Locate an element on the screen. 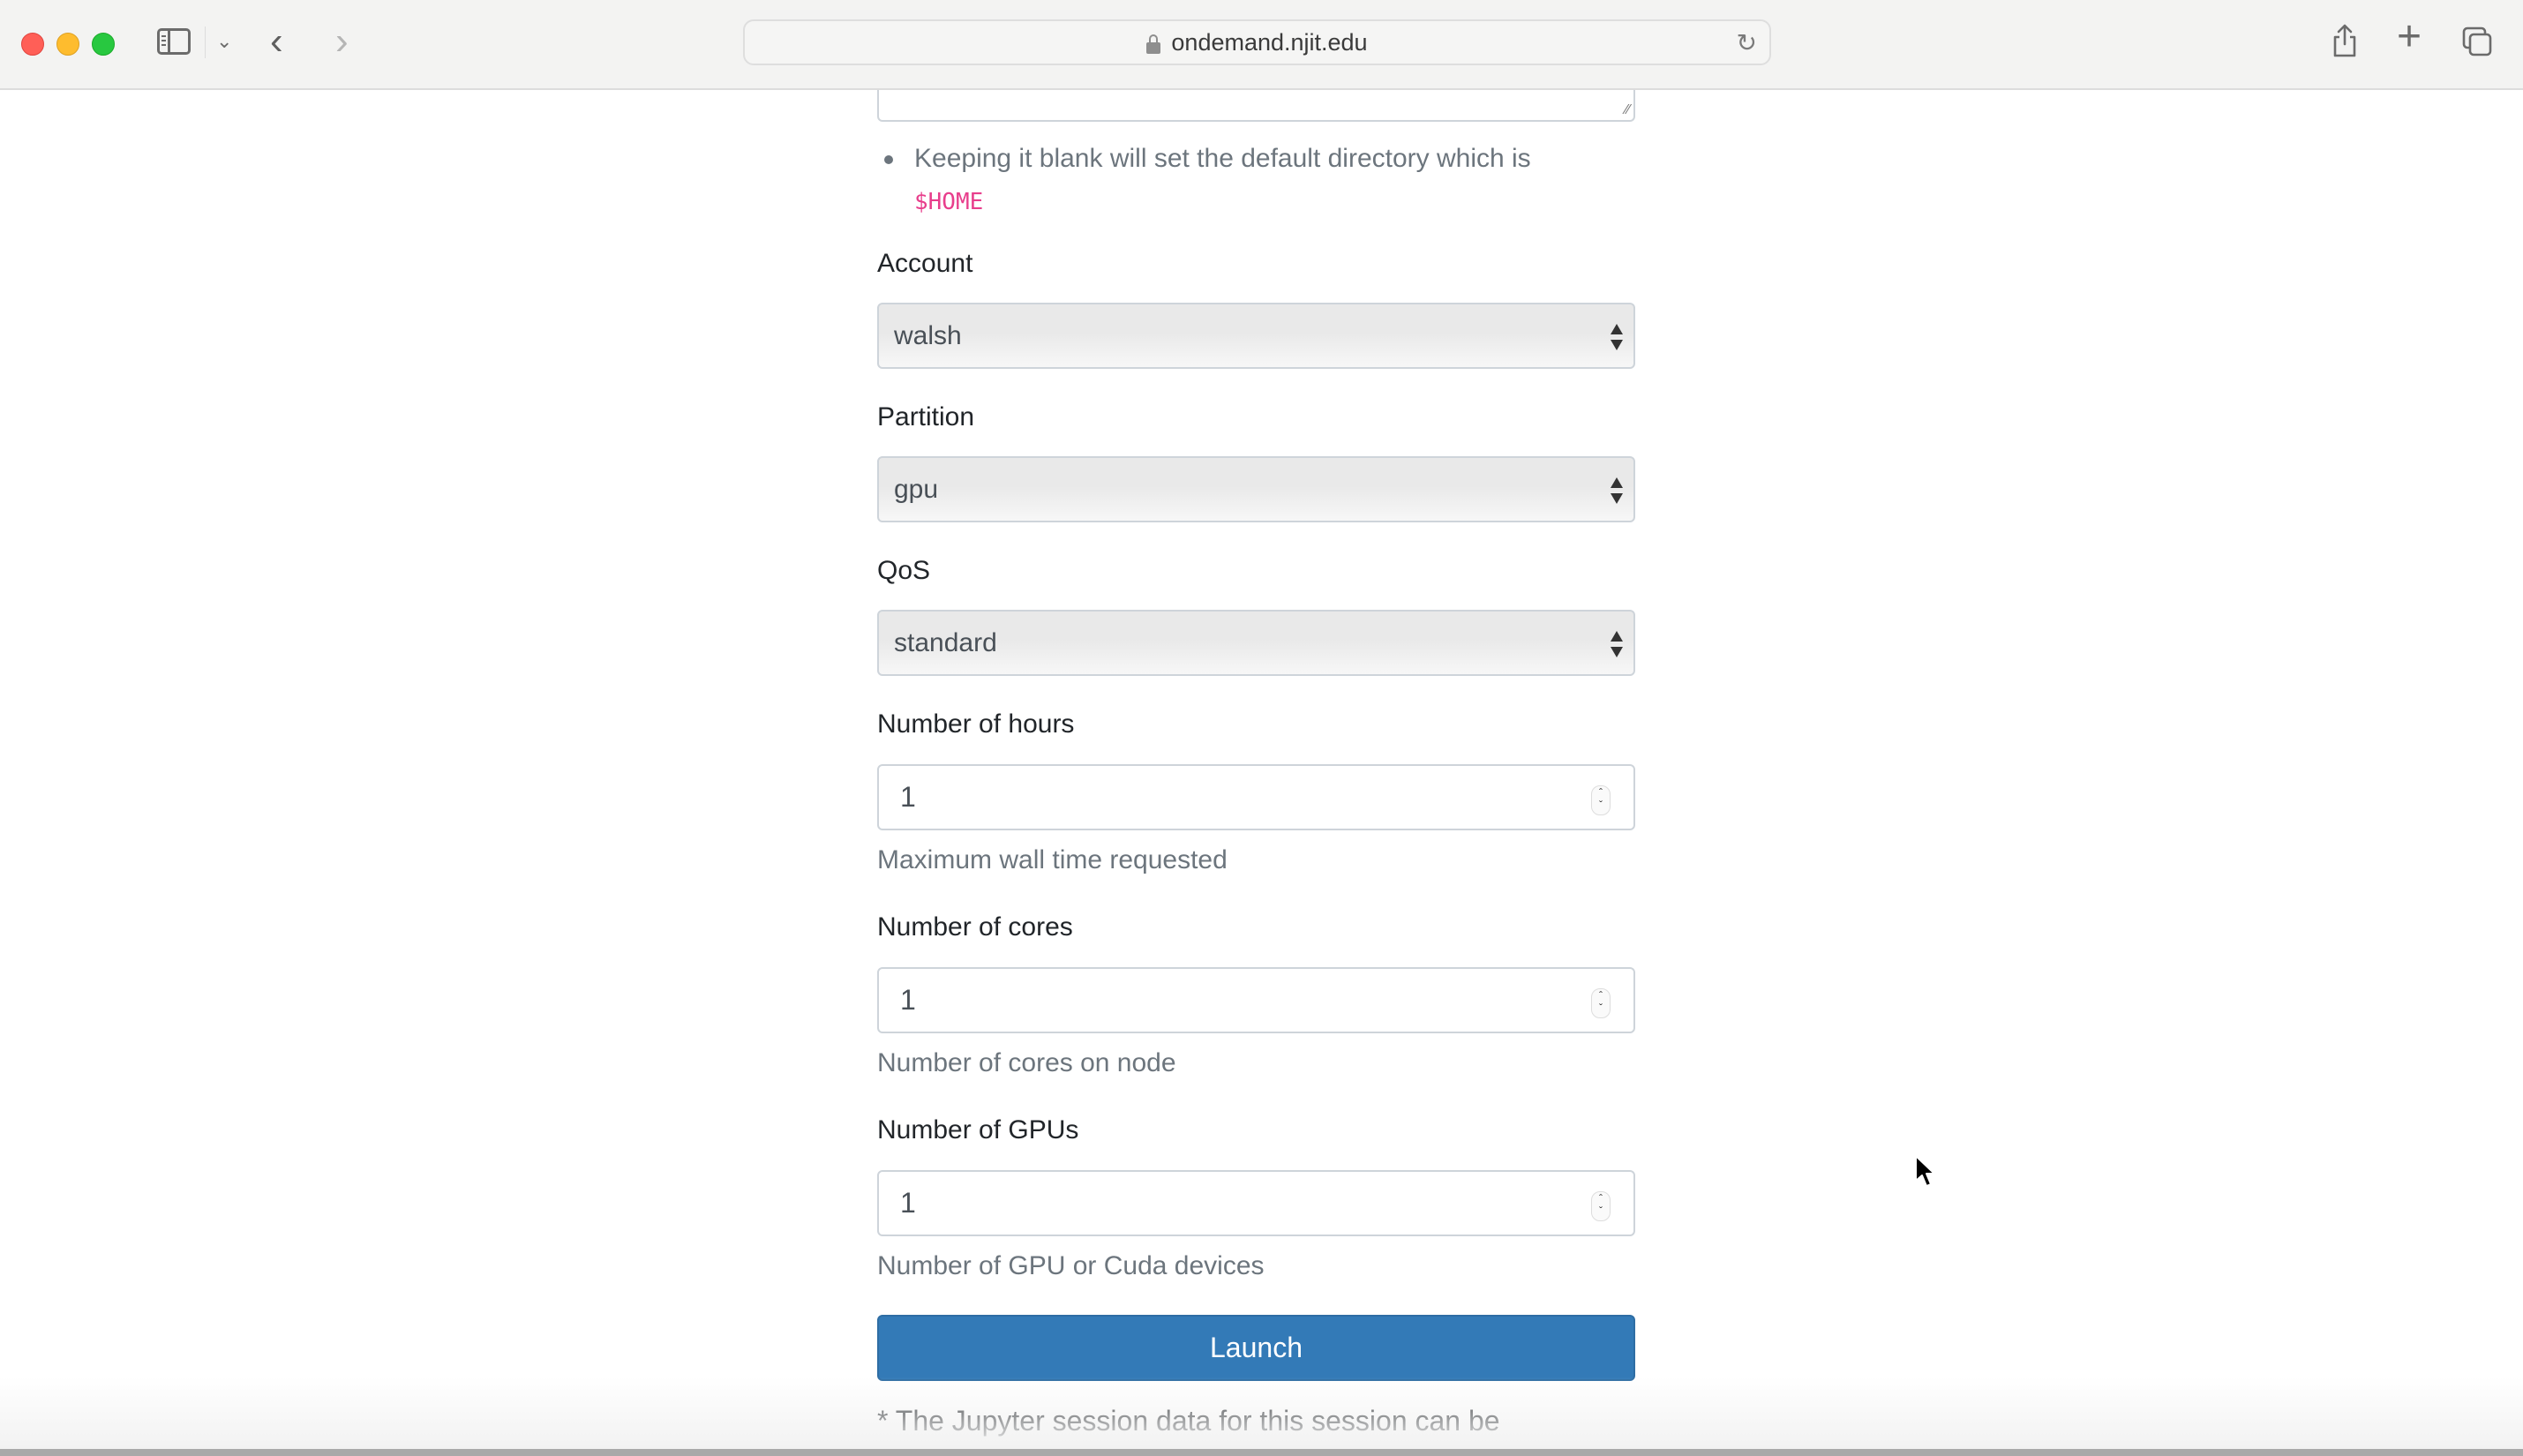 This screenshot has width=2523, height=1456. address-bar: ondemand.njit.edu ↻ is located at coordinates (1257, 42).